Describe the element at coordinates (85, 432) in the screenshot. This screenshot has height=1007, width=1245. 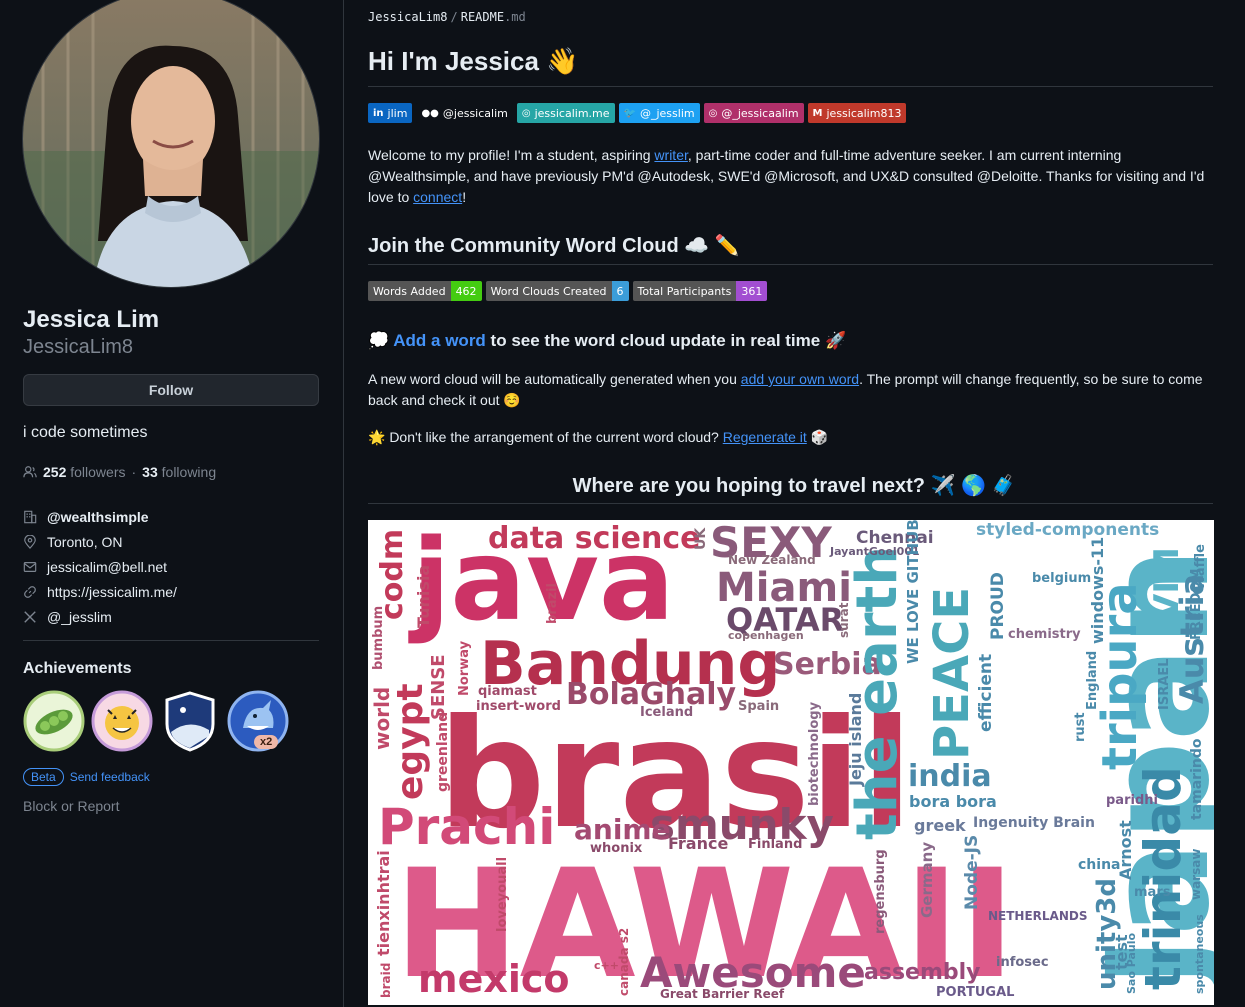
I see `profile-bio: i code sometimes` at that location.